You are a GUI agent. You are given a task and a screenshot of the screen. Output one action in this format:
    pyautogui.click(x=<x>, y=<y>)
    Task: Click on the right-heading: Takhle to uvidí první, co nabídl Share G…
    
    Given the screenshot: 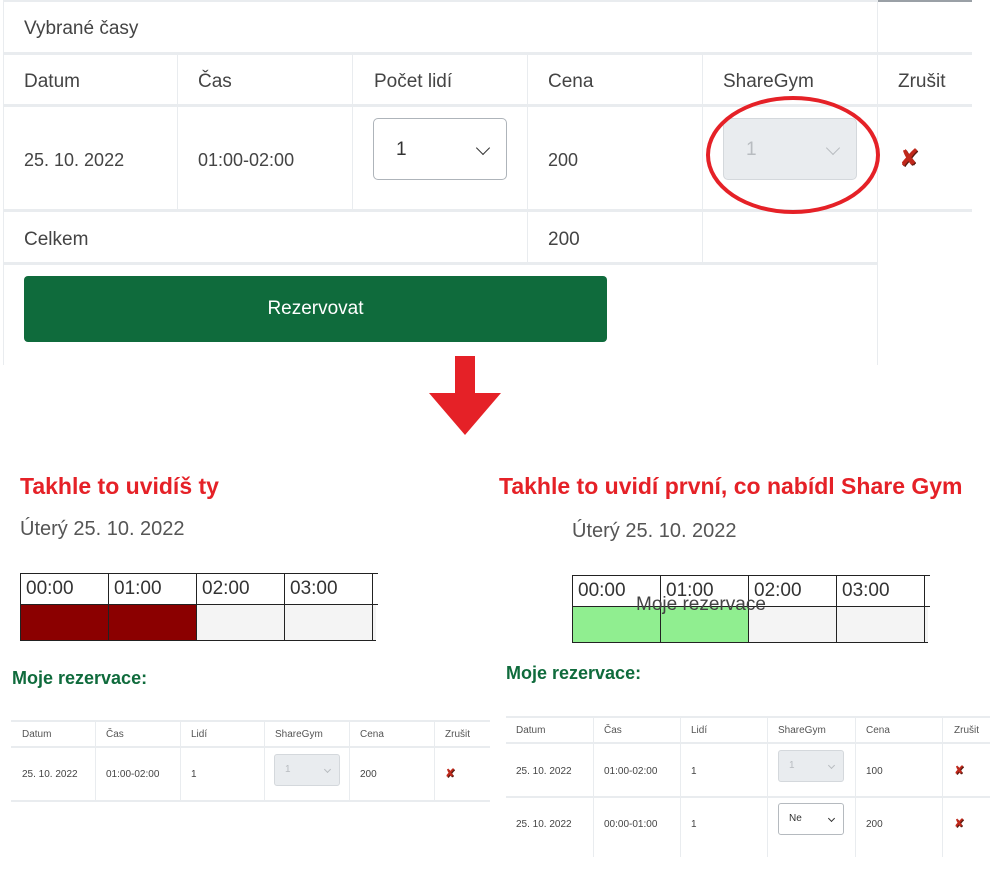 What is the action you would take?
    pyautogui.click(x=731, y=486)
    